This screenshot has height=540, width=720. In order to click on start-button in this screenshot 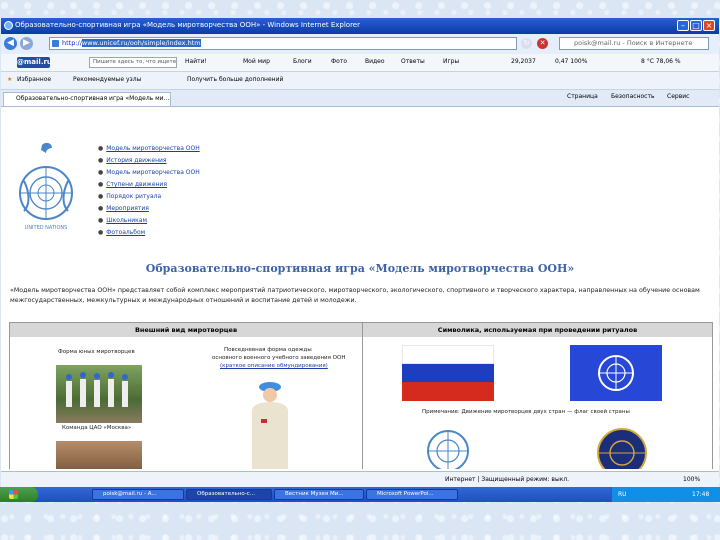, I will do `click(19, 494)`.